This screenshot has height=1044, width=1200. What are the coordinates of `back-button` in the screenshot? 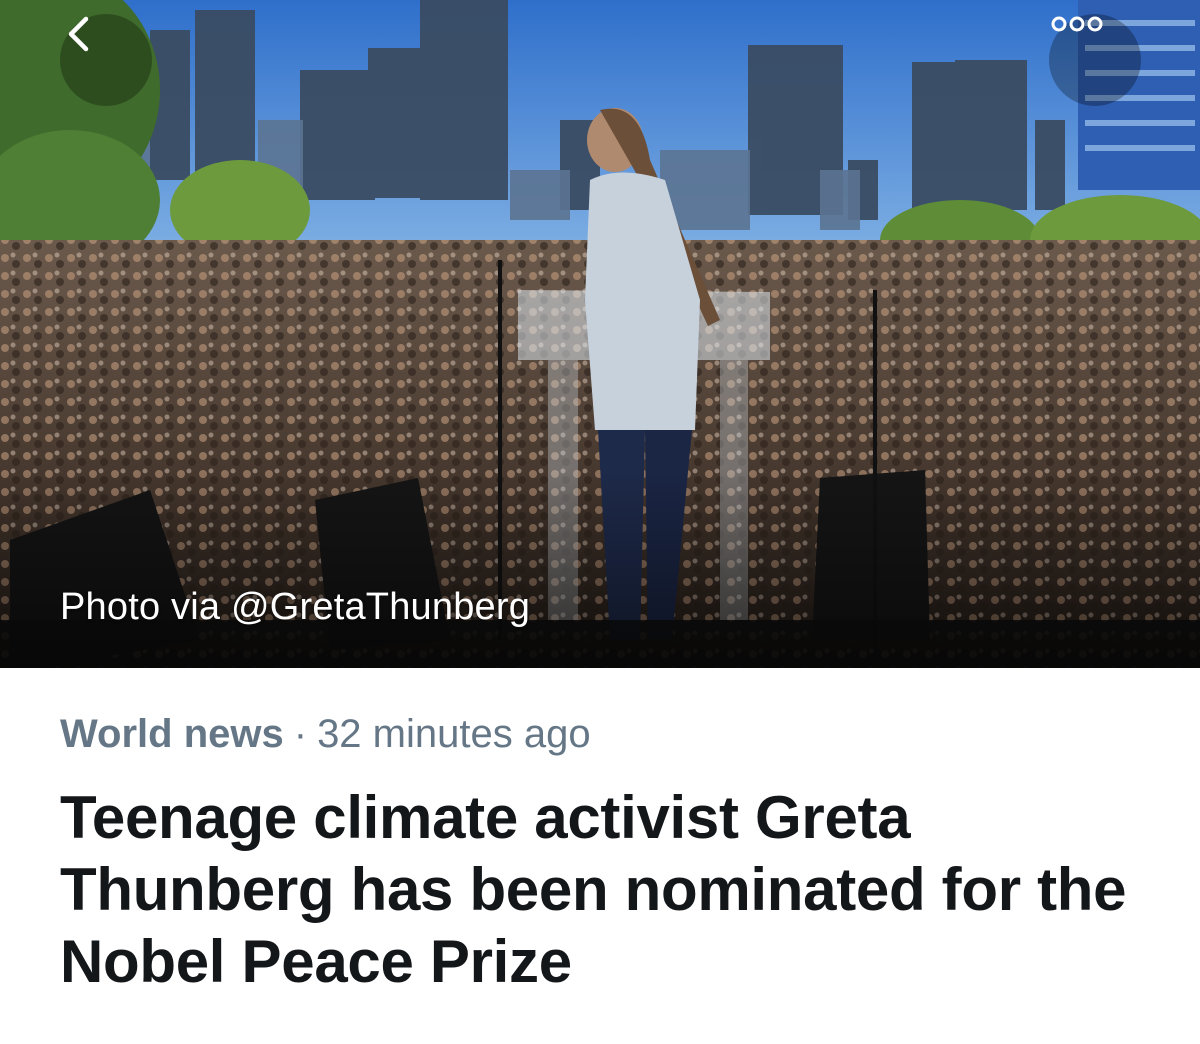 It's located at (106, 60).